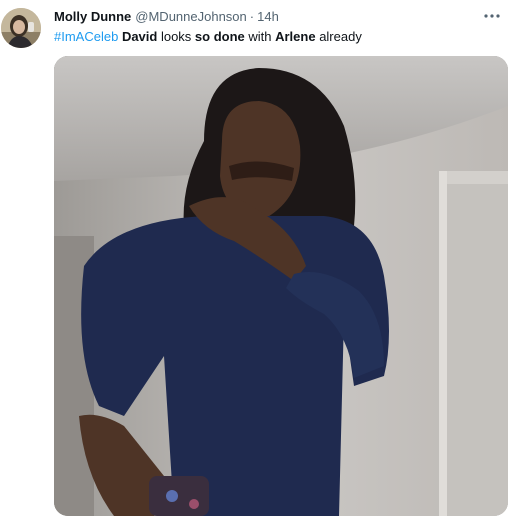 The image size is (513, 516). Describe the element at coordinates (190, 17) in the screenshot. I see `author-handle: @MDunneJohnson` at that location.